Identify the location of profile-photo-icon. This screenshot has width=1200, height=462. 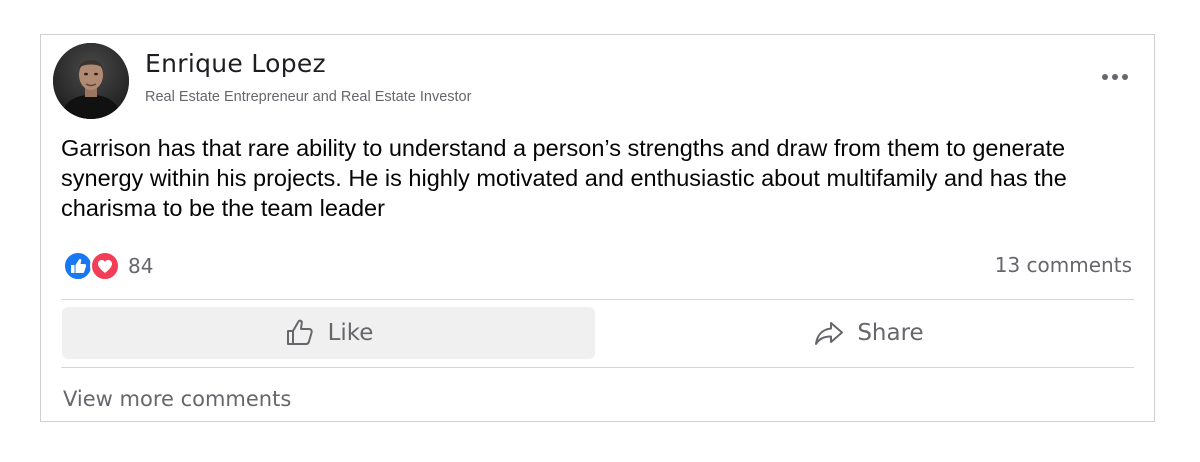
(91, 81).